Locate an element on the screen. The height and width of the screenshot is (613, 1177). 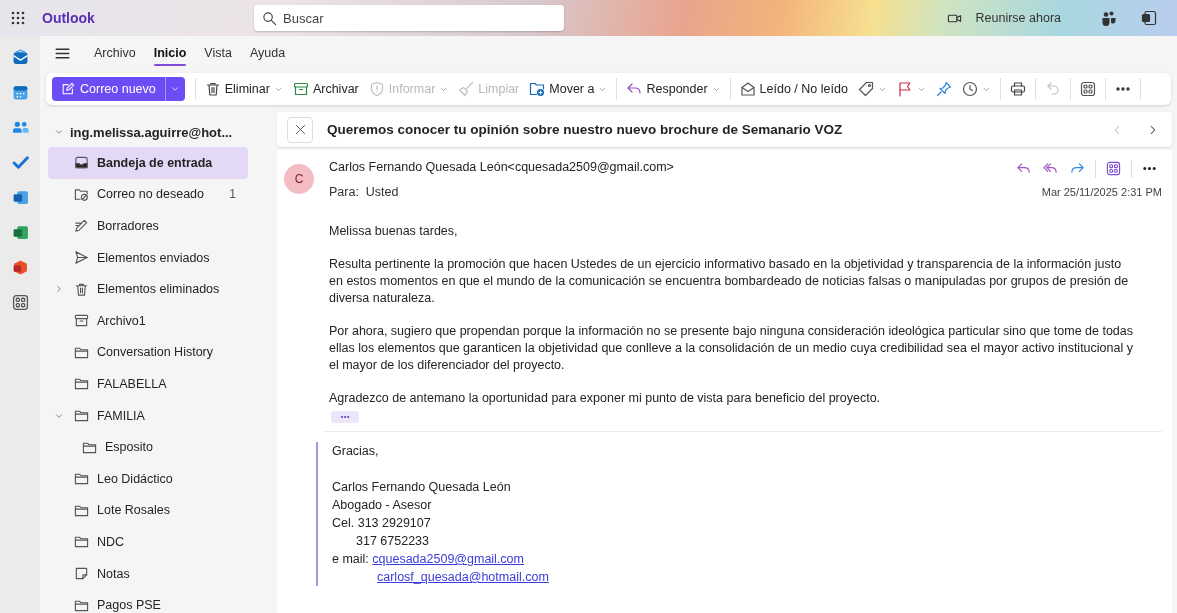
folder-item: Leo Didáctico is located at coordinates (148, 478).